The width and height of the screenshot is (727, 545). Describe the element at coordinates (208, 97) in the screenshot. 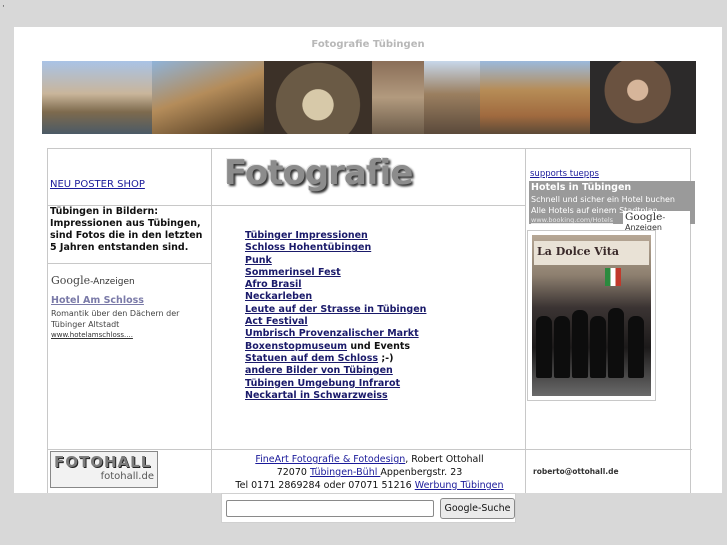

I see `banner-photo-punts` at that location.